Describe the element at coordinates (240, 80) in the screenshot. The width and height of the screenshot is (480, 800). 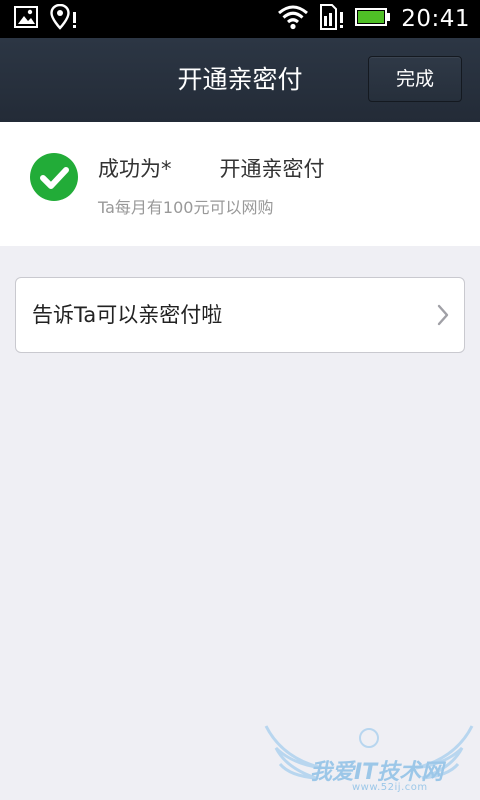
I see `nav-header: 开通亲密付 完成` at that location.